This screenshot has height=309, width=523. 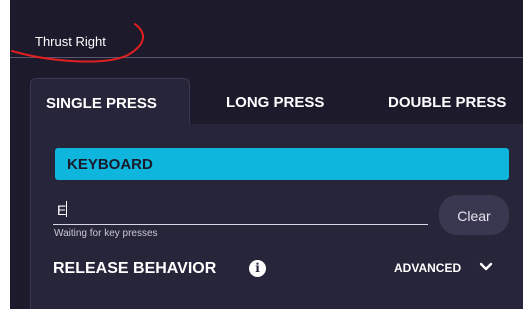 I want to click on clear-button: Clear, so click(x=474, y=215).